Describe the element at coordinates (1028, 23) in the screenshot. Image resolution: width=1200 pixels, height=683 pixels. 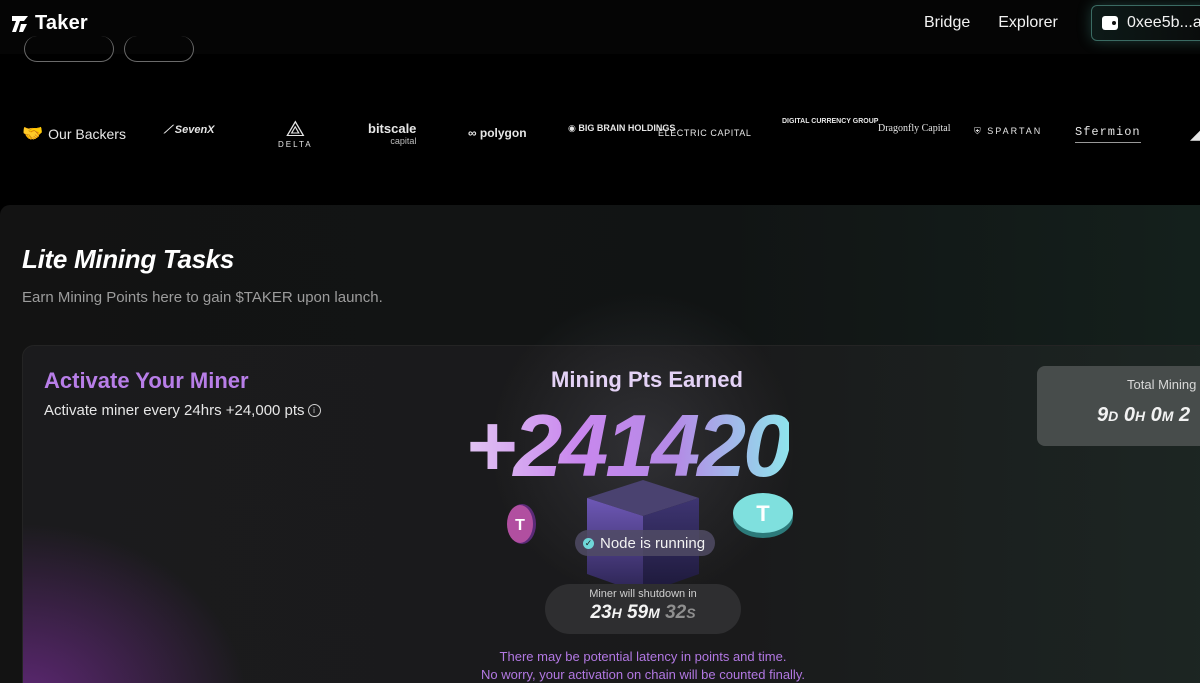
I see `nav-link-explorer: Explorer` at that location.